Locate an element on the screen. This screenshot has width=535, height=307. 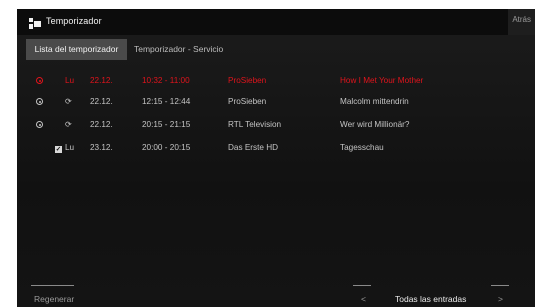
header-bar: Temporizador Atrás is located at coordinates (276, 22).